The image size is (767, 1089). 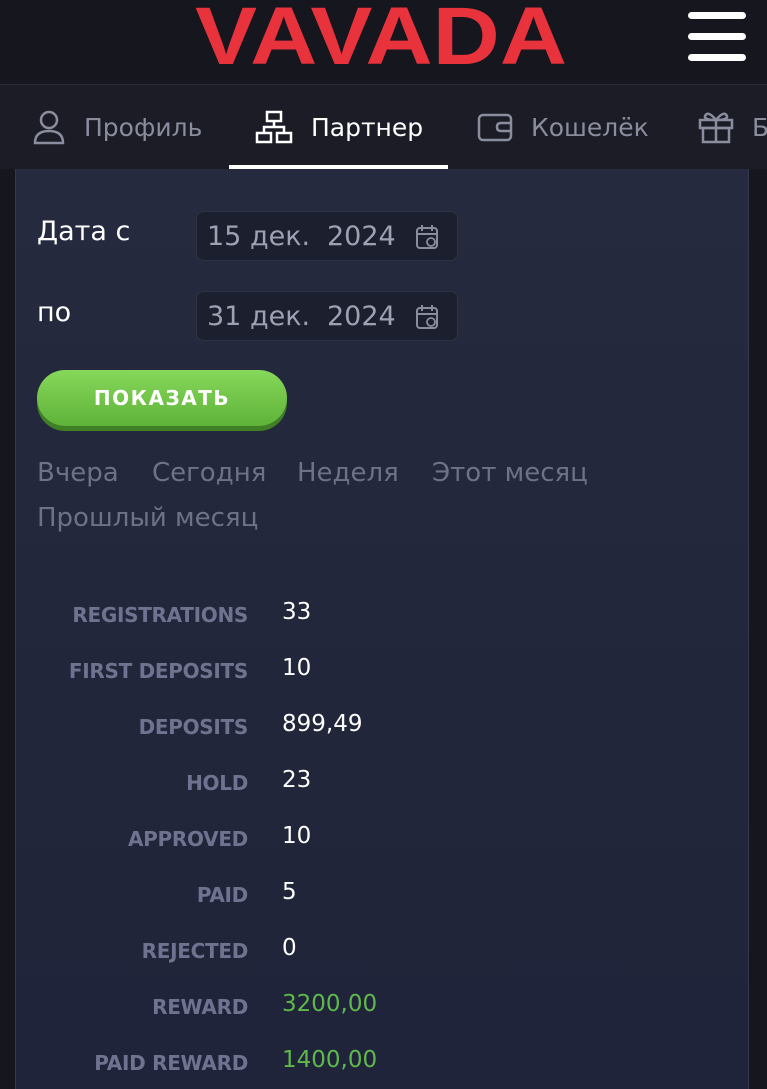 I want to click on date-from-input: 15 дек. 2024, so click(x=327, y=236).